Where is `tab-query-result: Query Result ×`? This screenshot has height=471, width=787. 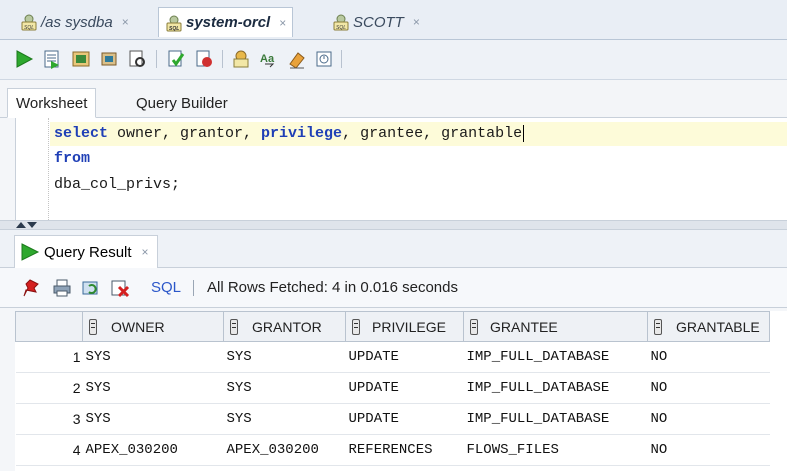 tab-query-result: Query Result × is located at coordinates (86, 251).